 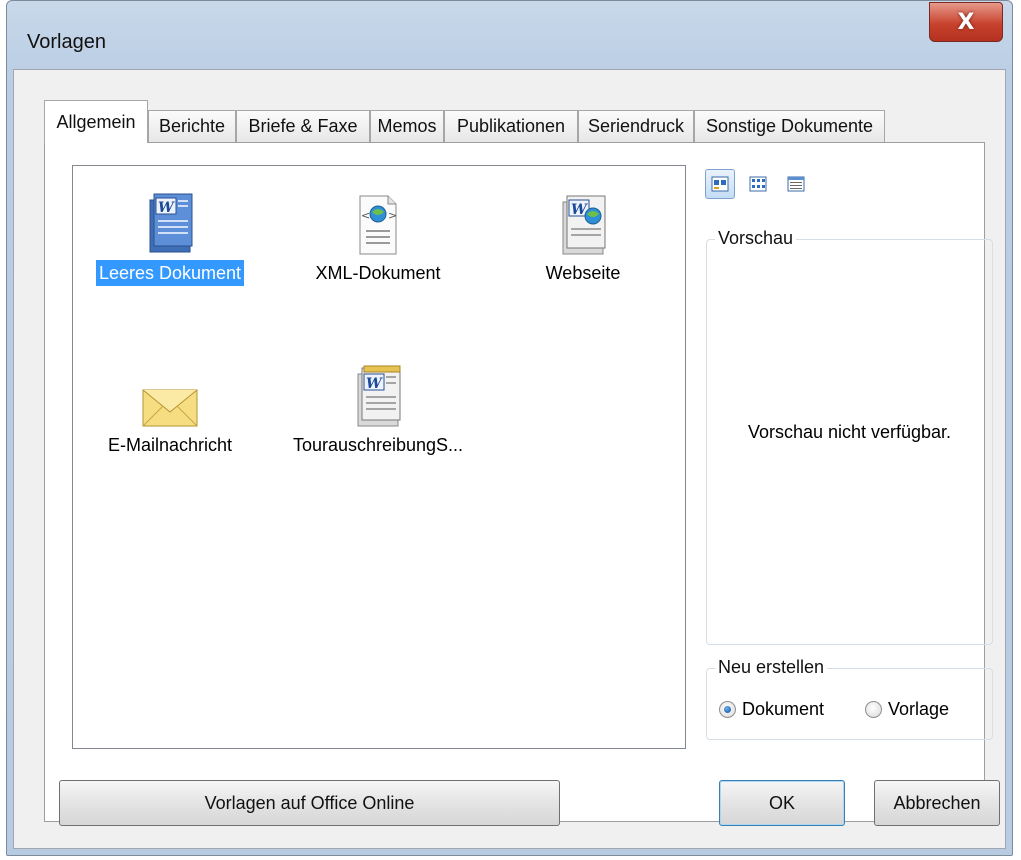 I want to click on template-label: Webseite, so click(x=583, y=273).